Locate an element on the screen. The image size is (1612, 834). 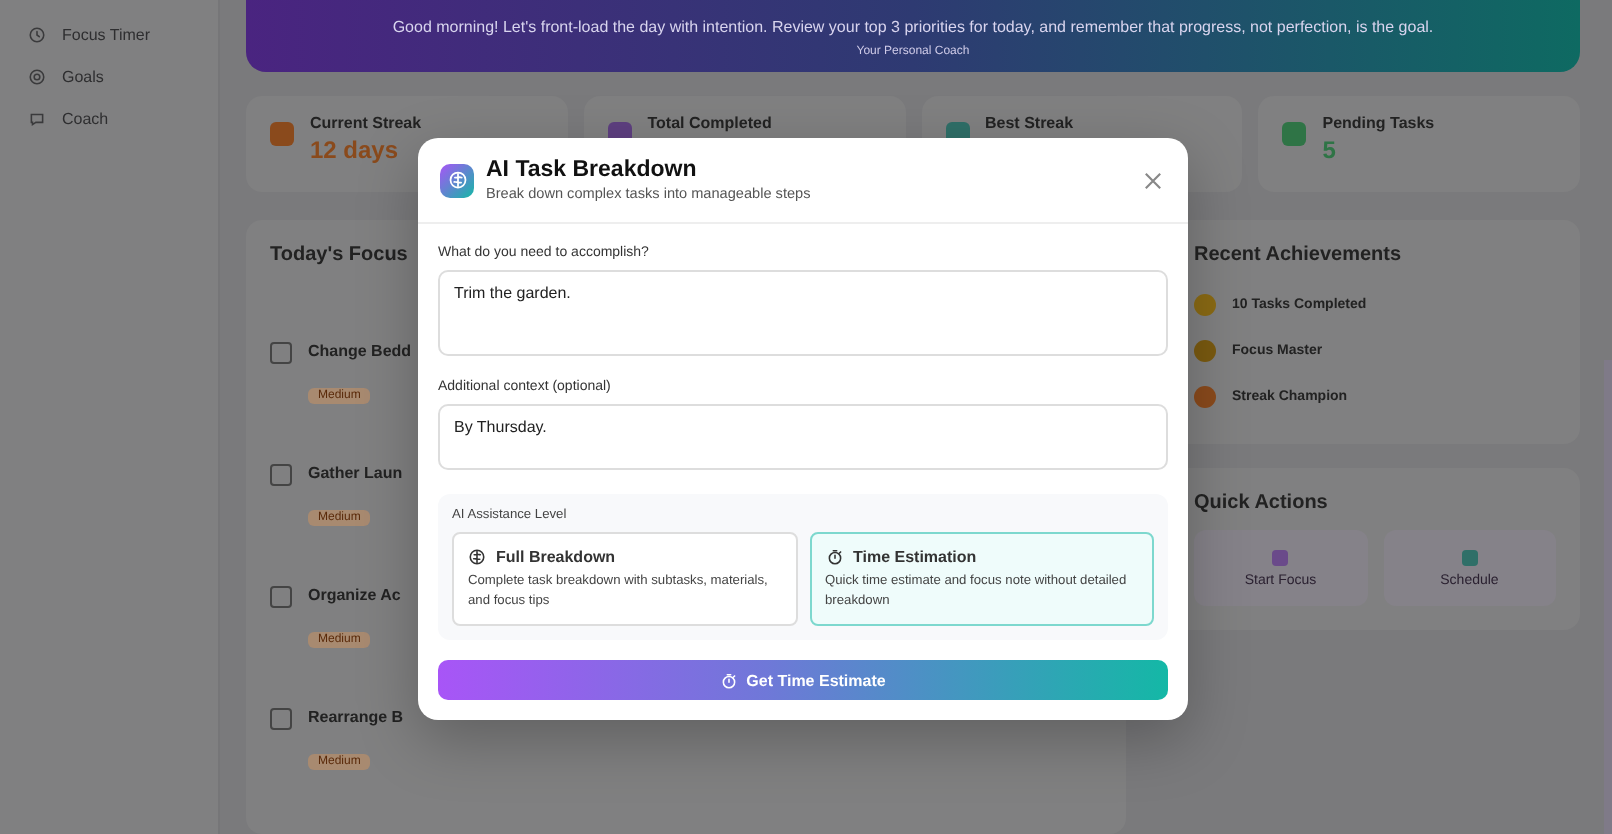
option-title: Full Breakdown is located at coordinates (556, 557).